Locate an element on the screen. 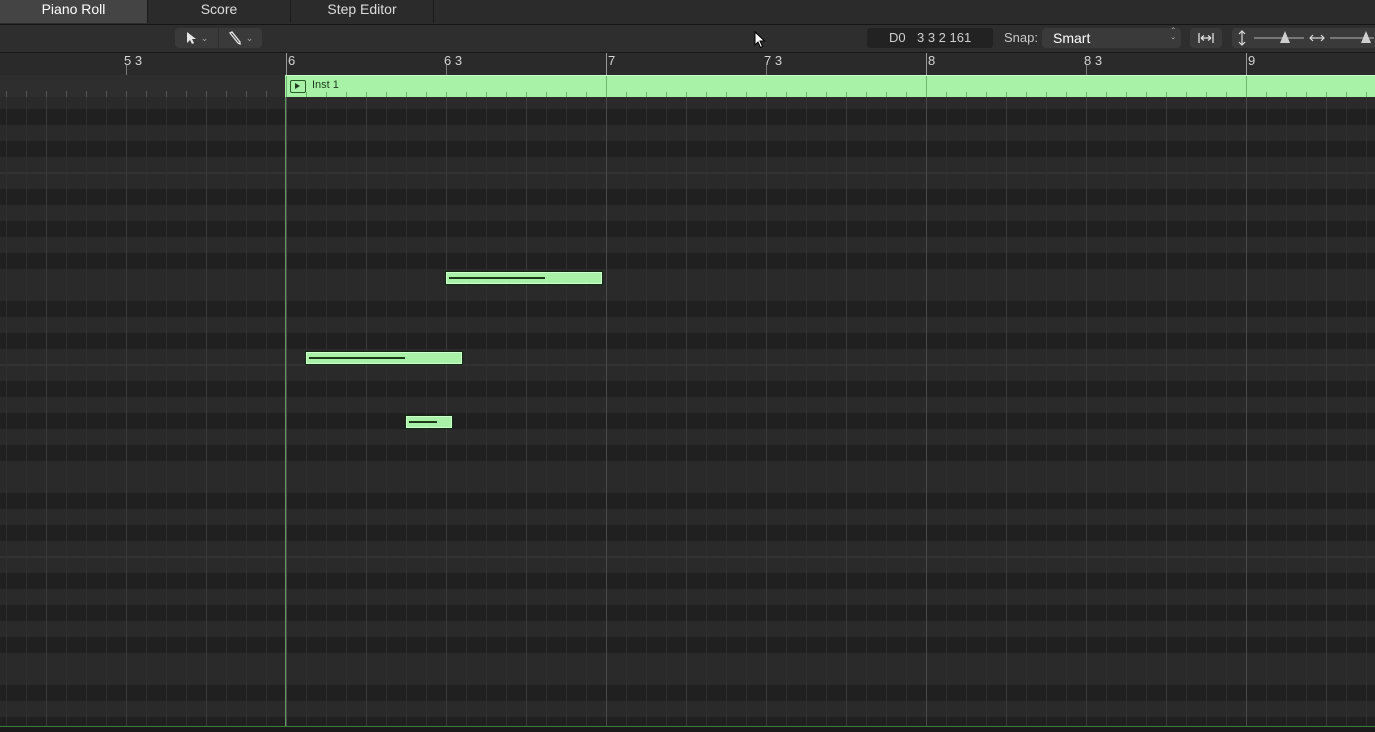  ruler-label: 5 3 is located at coordinates (133, 60).